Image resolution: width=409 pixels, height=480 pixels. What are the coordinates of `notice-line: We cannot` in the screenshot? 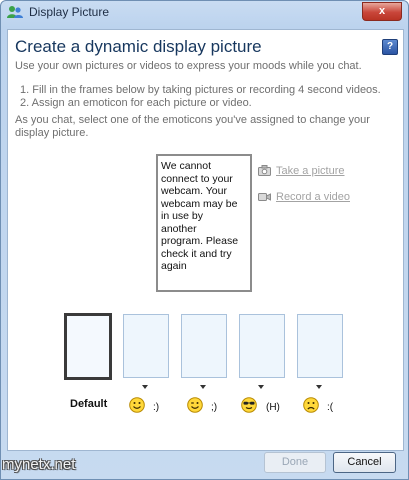 It's located at (186, 166).